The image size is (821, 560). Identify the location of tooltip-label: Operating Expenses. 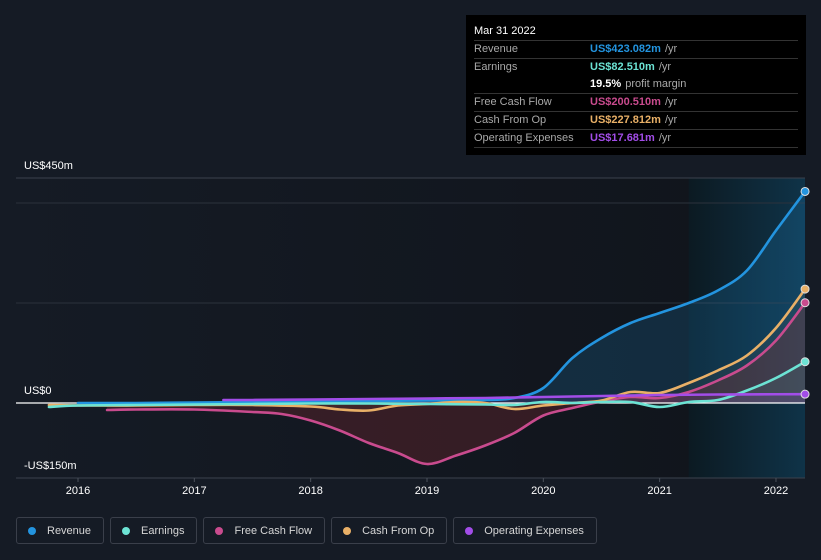
(524, 138).